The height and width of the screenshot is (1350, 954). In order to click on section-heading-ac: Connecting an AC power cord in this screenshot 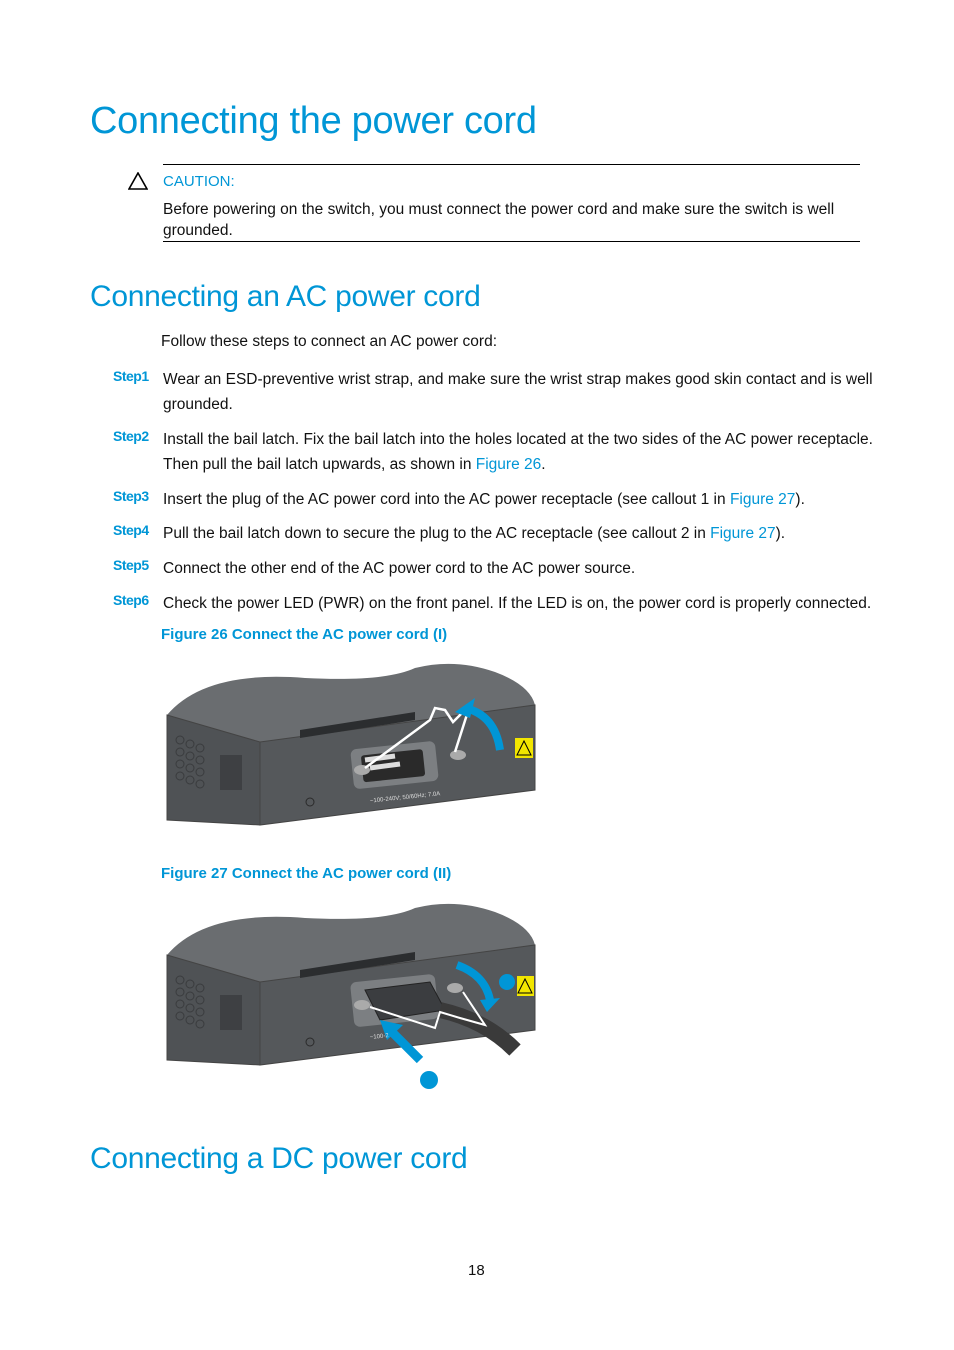, I will do `click(285, 296)`.